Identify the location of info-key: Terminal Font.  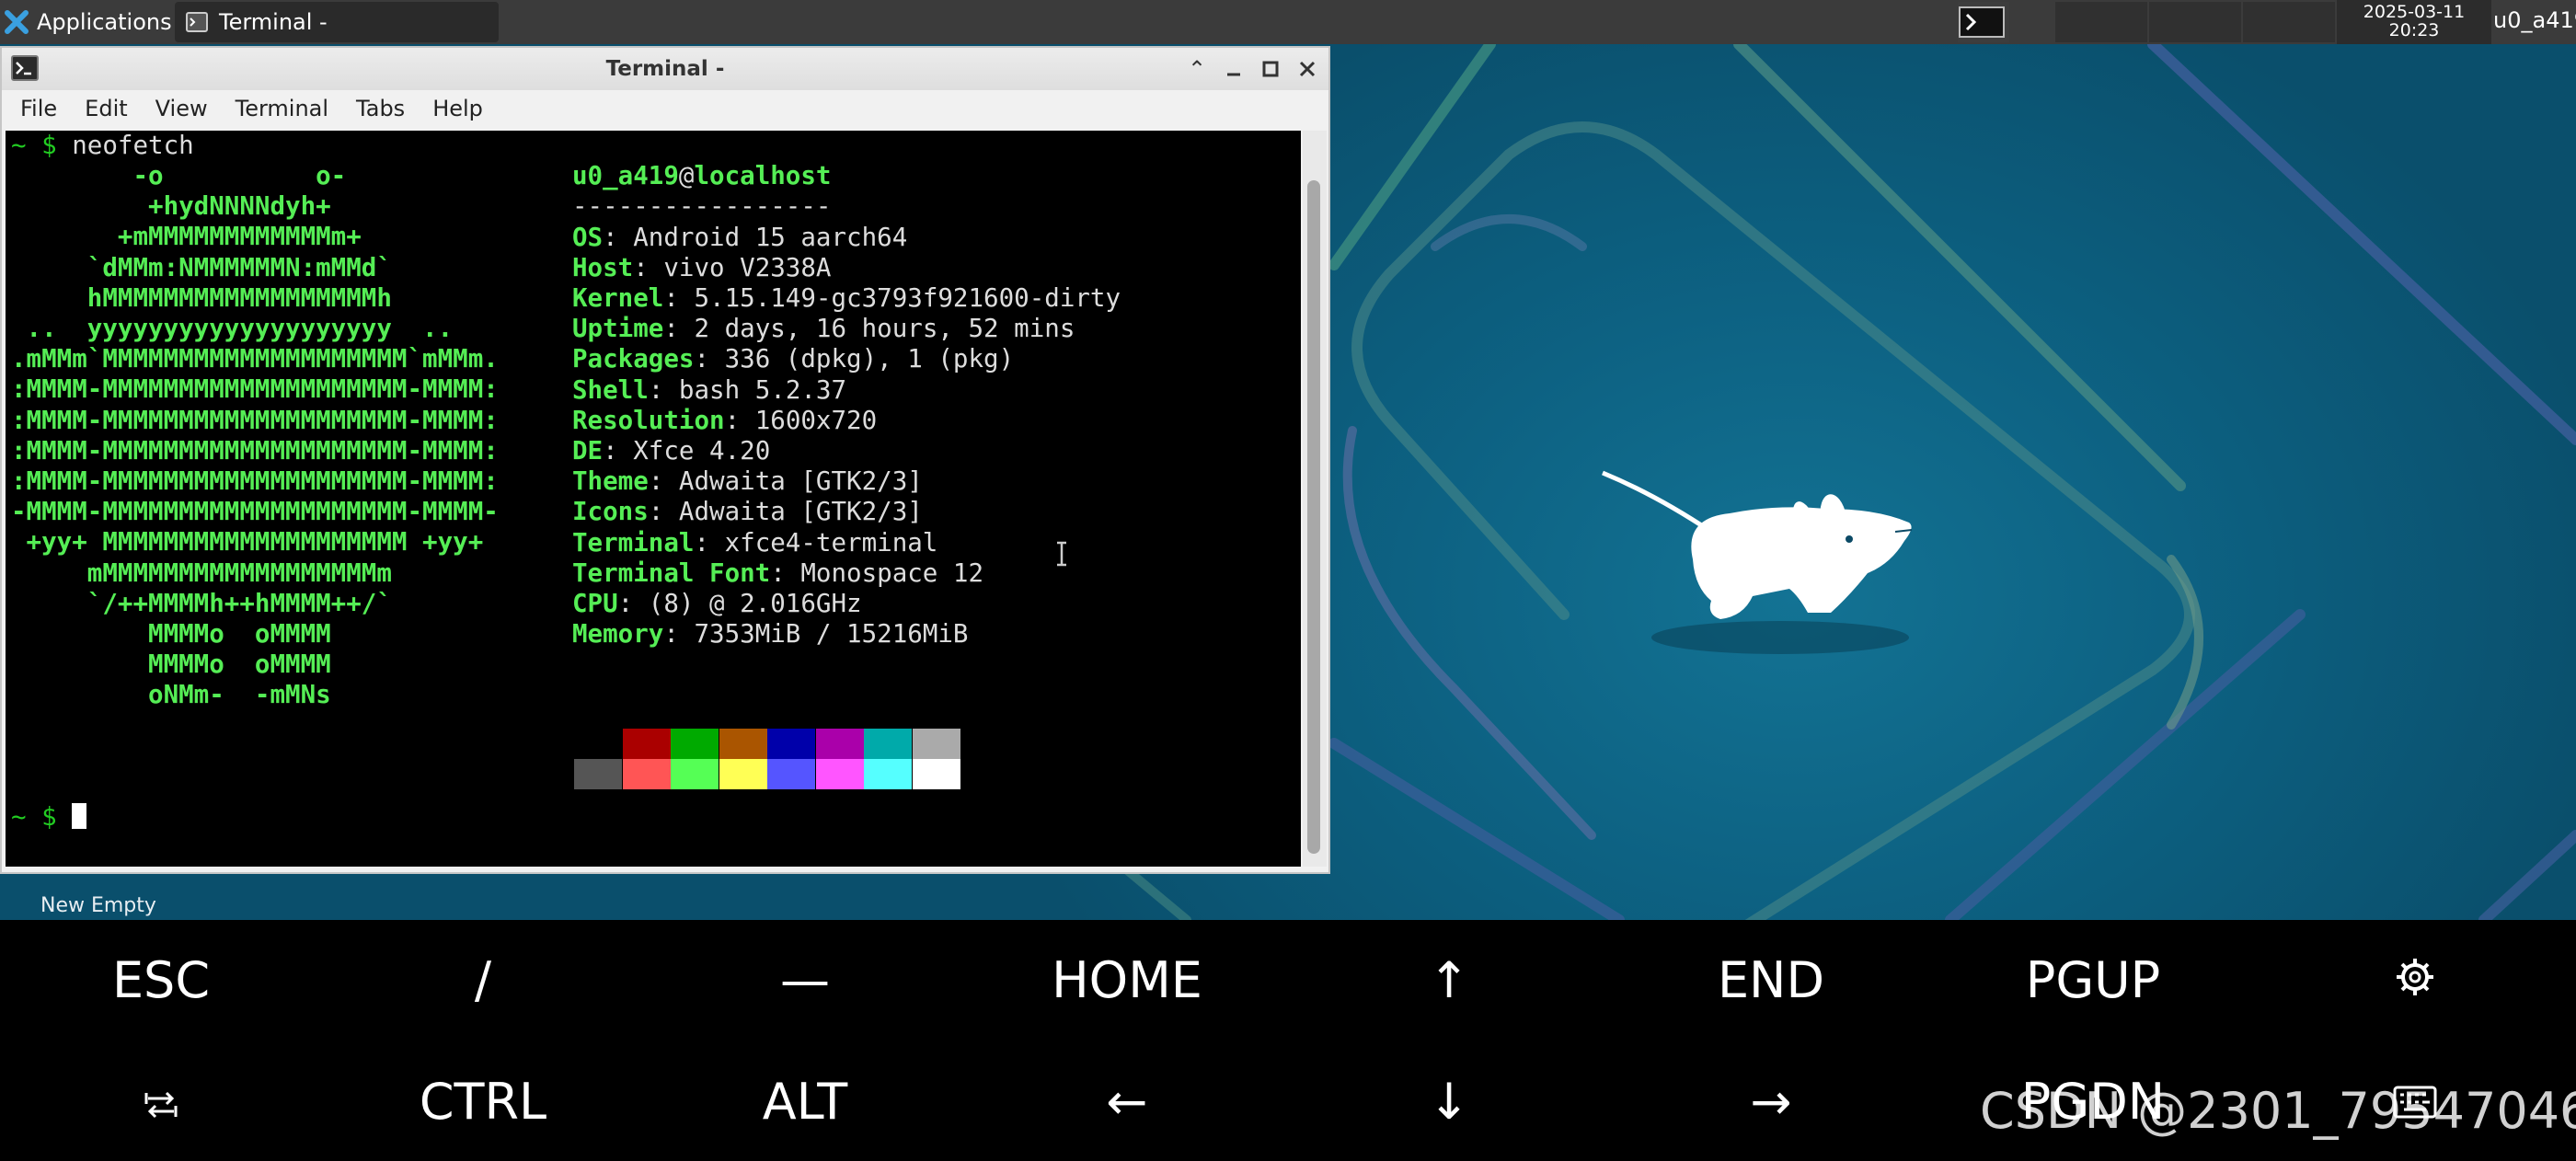
(671, 573).